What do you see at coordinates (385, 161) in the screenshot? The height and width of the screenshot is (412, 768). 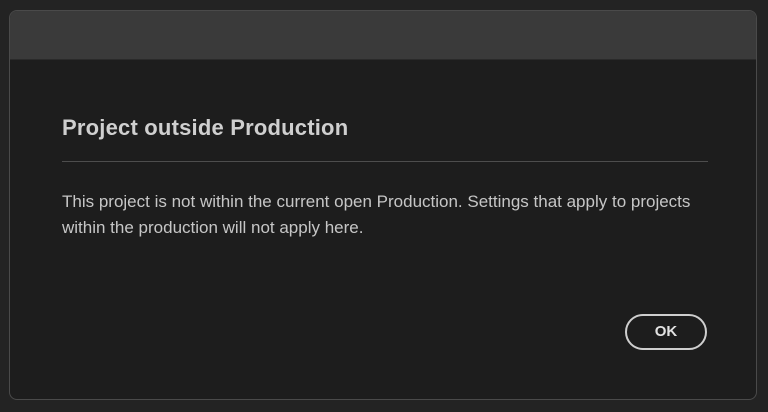 I see `heading-divider` at bounding box center [385, 161].